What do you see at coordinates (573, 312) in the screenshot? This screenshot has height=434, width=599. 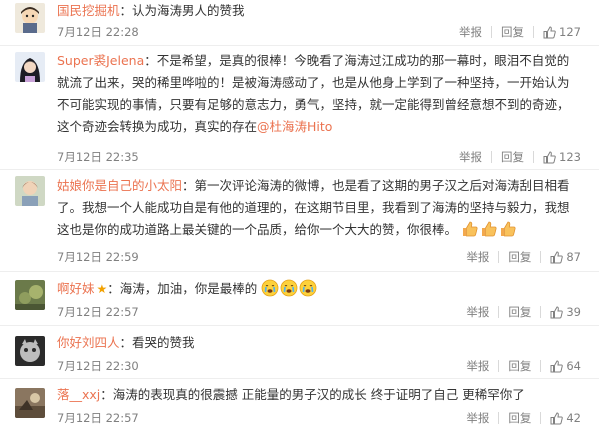 I see `like-count: 39` at bounding box center [573, 312].